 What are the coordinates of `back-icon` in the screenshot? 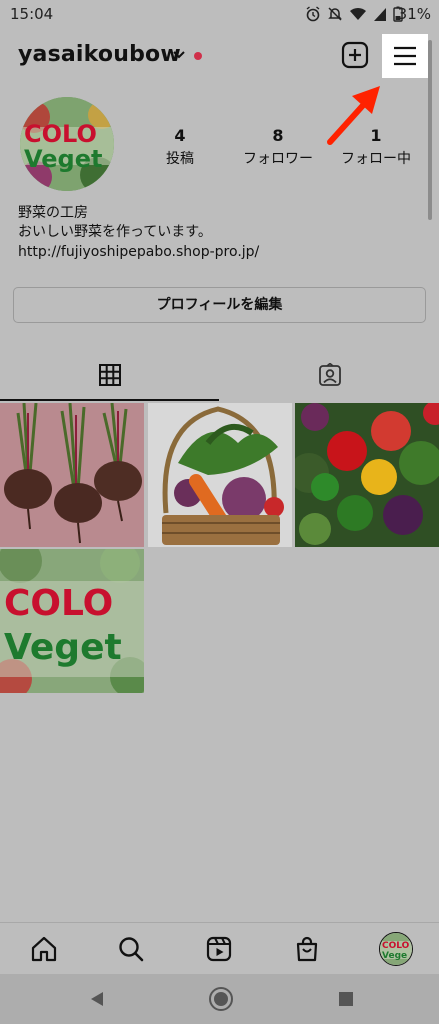 It's located at (97, 999).